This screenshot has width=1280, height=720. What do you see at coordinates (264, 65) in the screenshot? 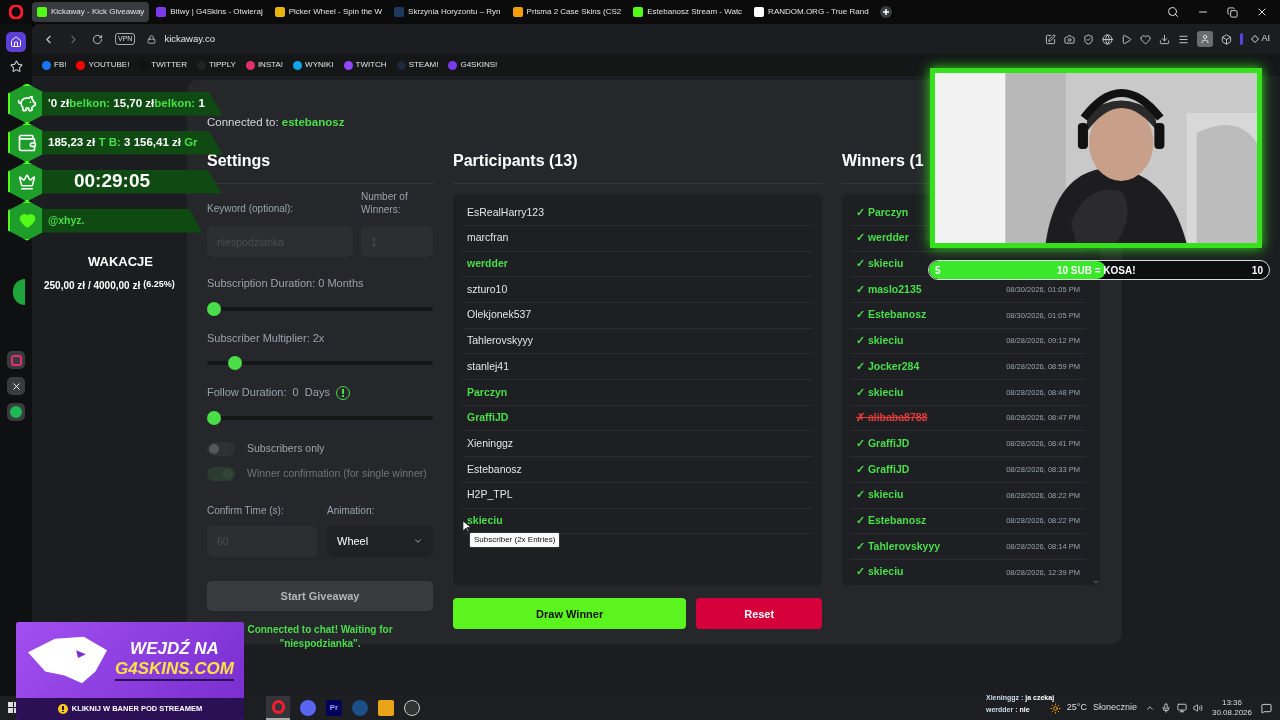
I see `bookmark-link: INSTA!` at bounding box center [264, 65].